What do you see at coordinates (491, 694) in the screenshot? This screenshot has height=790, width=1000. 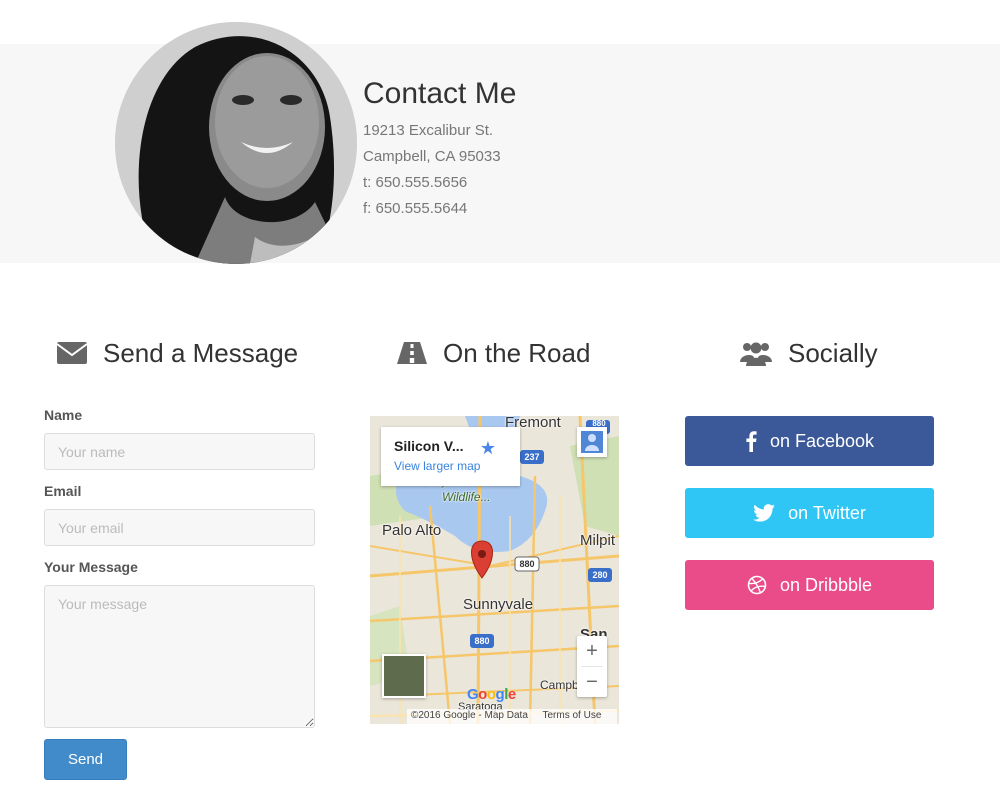 I see `google-logo: Google` at bounding box center [491, 694].